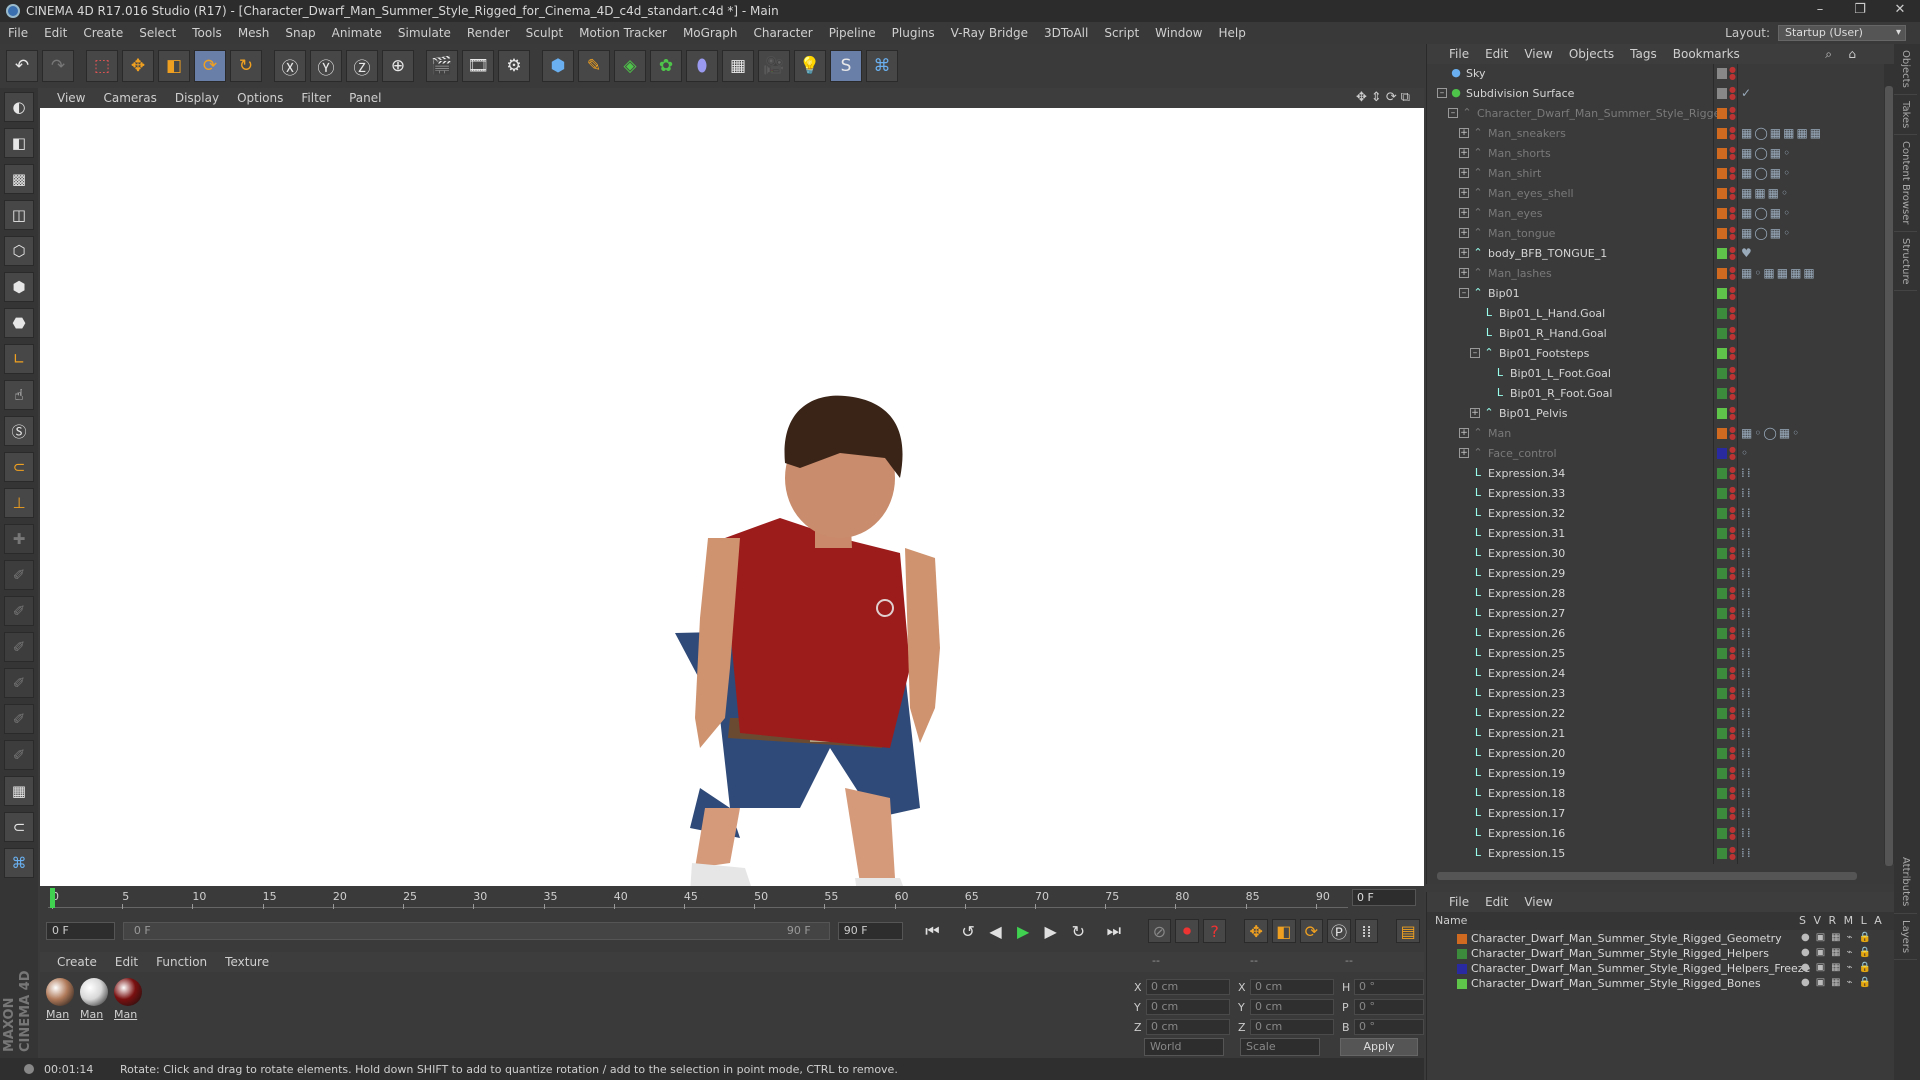  What do you see at coordinates (19, 719) in the screenshot?
I see `sculpt-tool-icon: ✐` at bounding box center [19, 719].